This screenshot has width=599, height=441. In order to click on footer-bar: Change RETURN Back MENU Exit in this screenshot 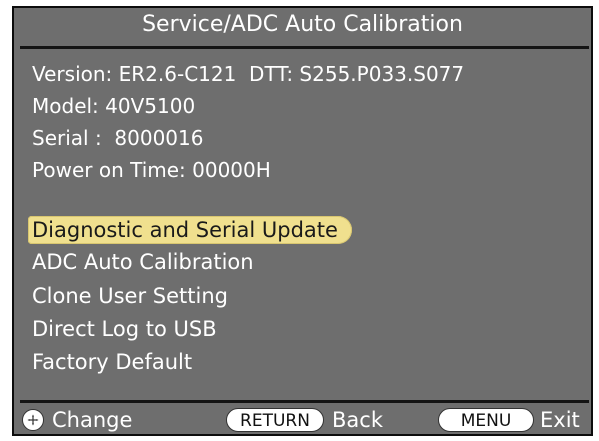, I will do `click(302, 420)`.